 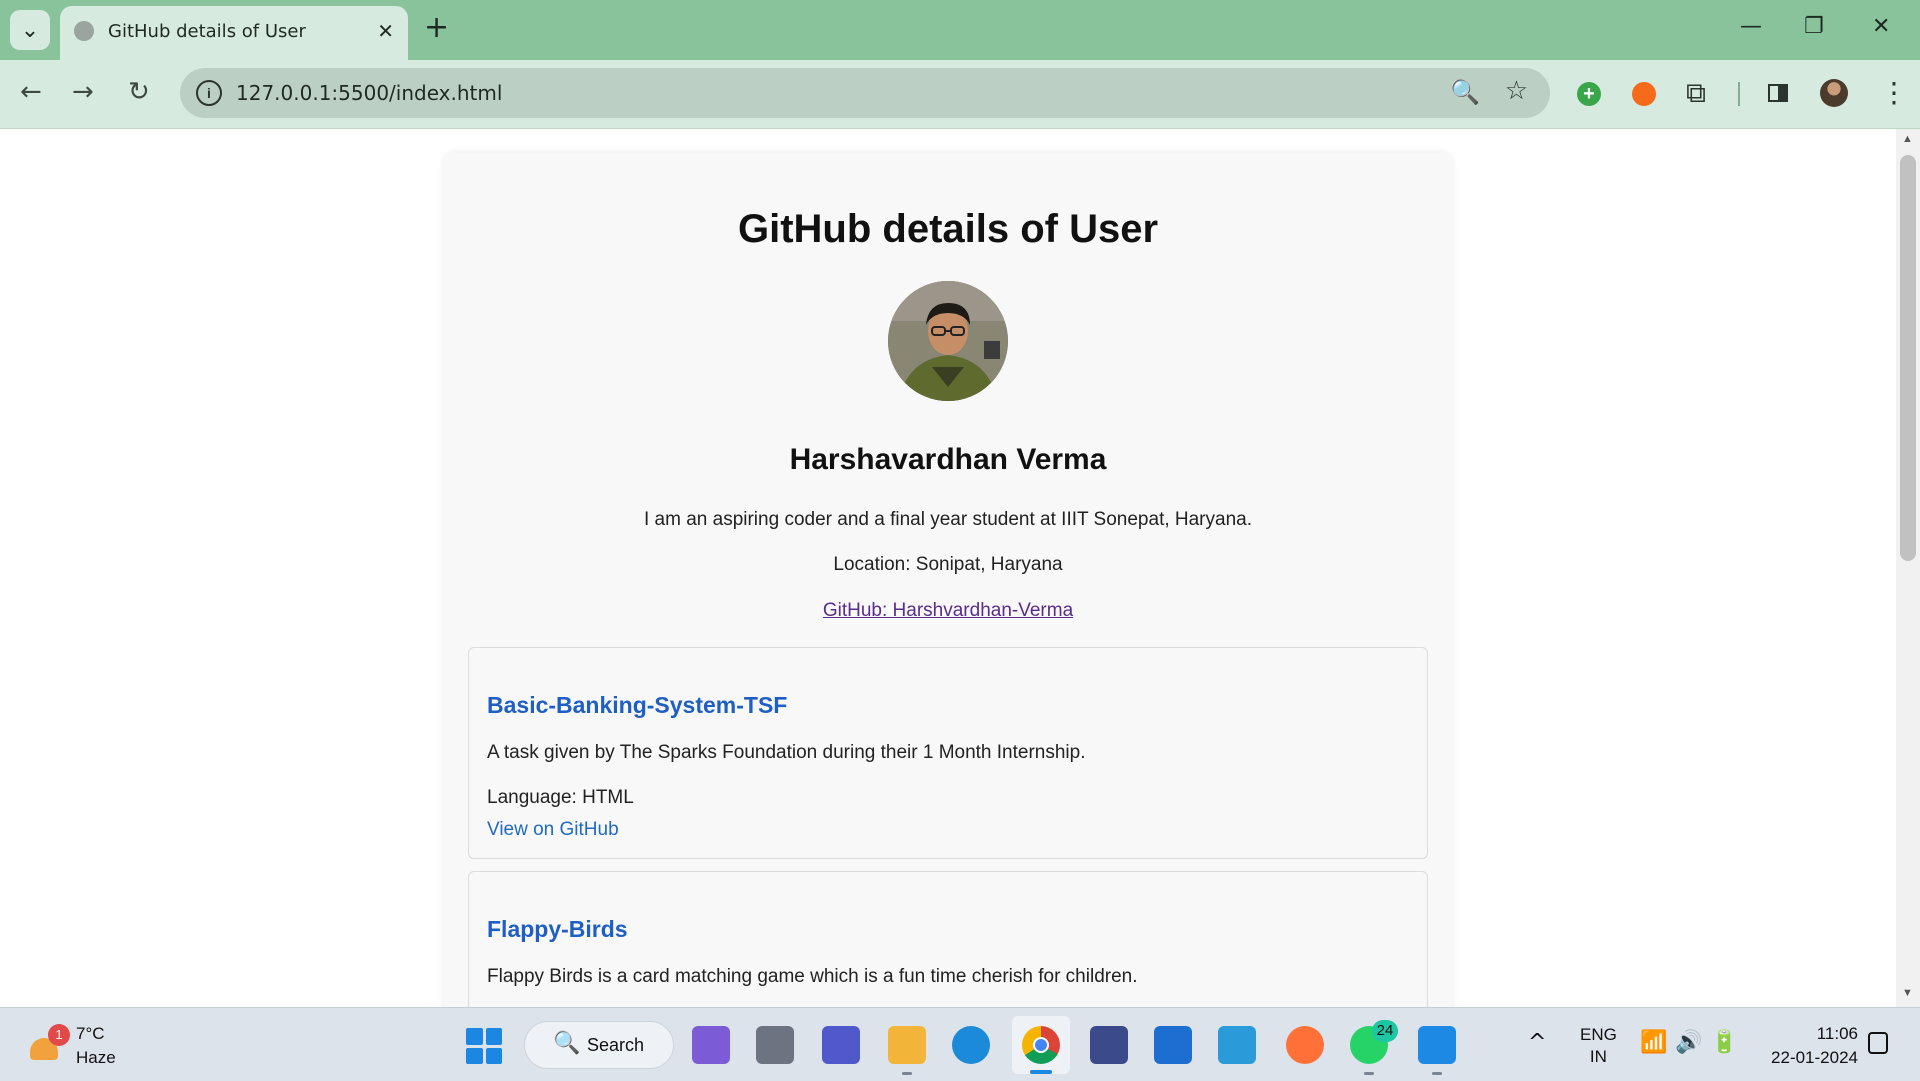 What do you see at coordinates (83, 92) in the screenshot?
I see `forward-icon: →` at bounding box center [83, 92].